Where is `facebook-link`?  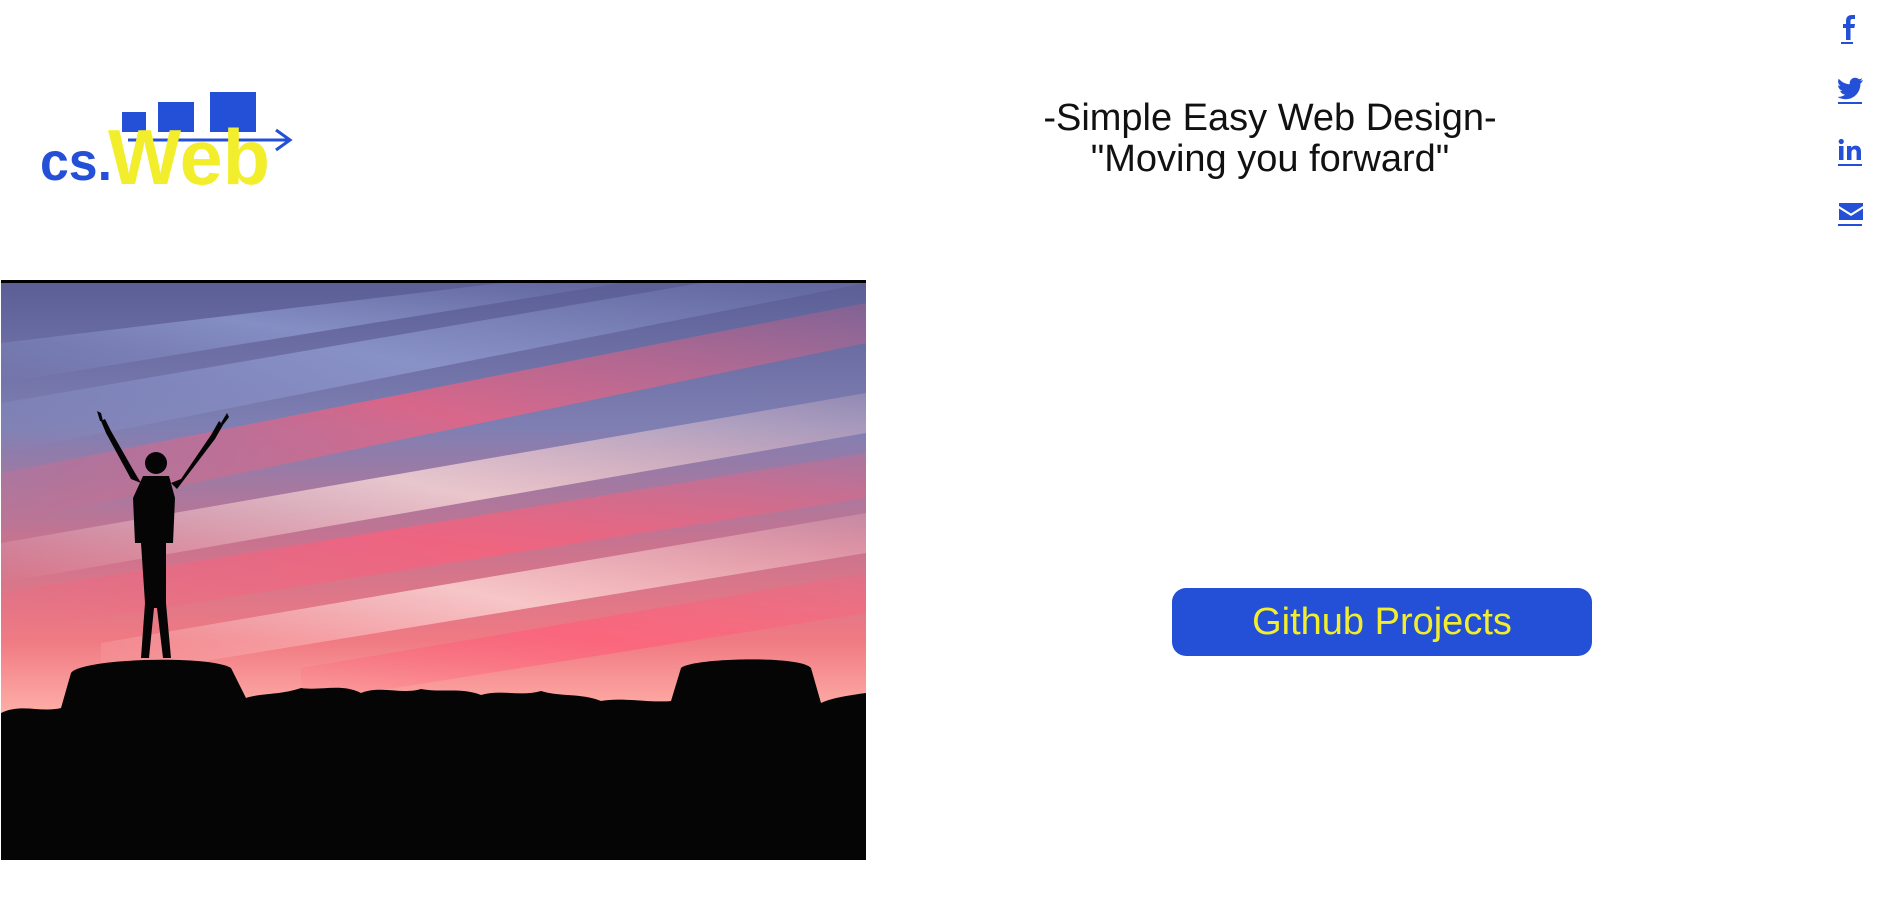
facebook-link is located at coordinates (1858, 45).